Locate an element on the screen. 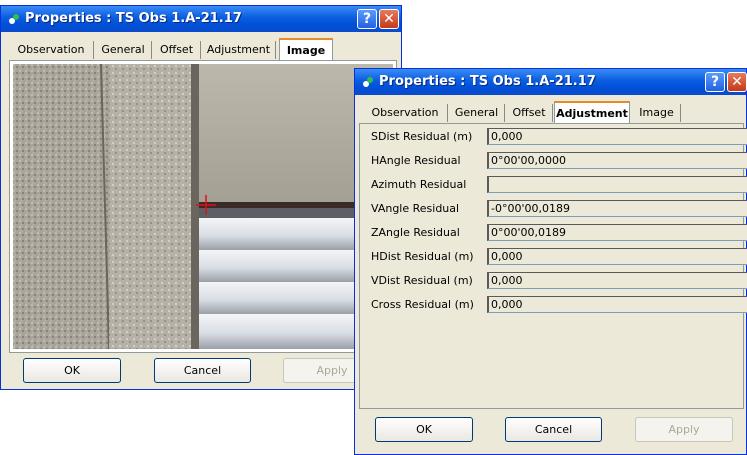  field-label: HAngle Residual is located at coordinates (416, 160).